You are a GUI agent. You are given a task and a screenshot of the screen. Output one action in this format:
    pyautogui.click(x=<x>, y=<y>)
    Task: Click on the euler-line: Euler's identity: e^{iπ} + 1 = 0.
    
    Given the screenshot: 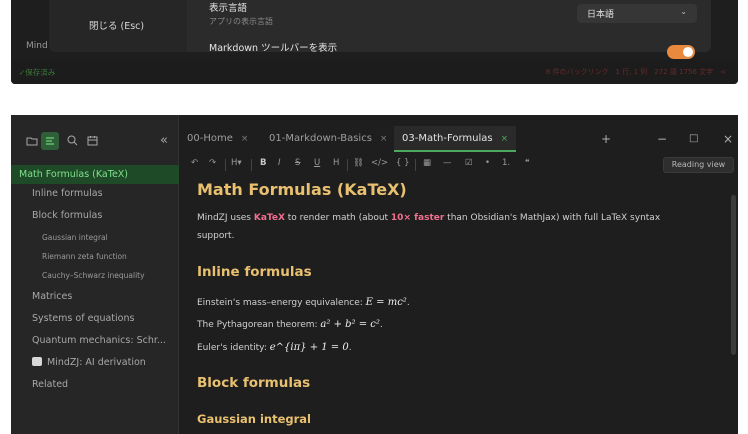 What is the action you would take?
    pyautogui.click(x=274, y=347)
    